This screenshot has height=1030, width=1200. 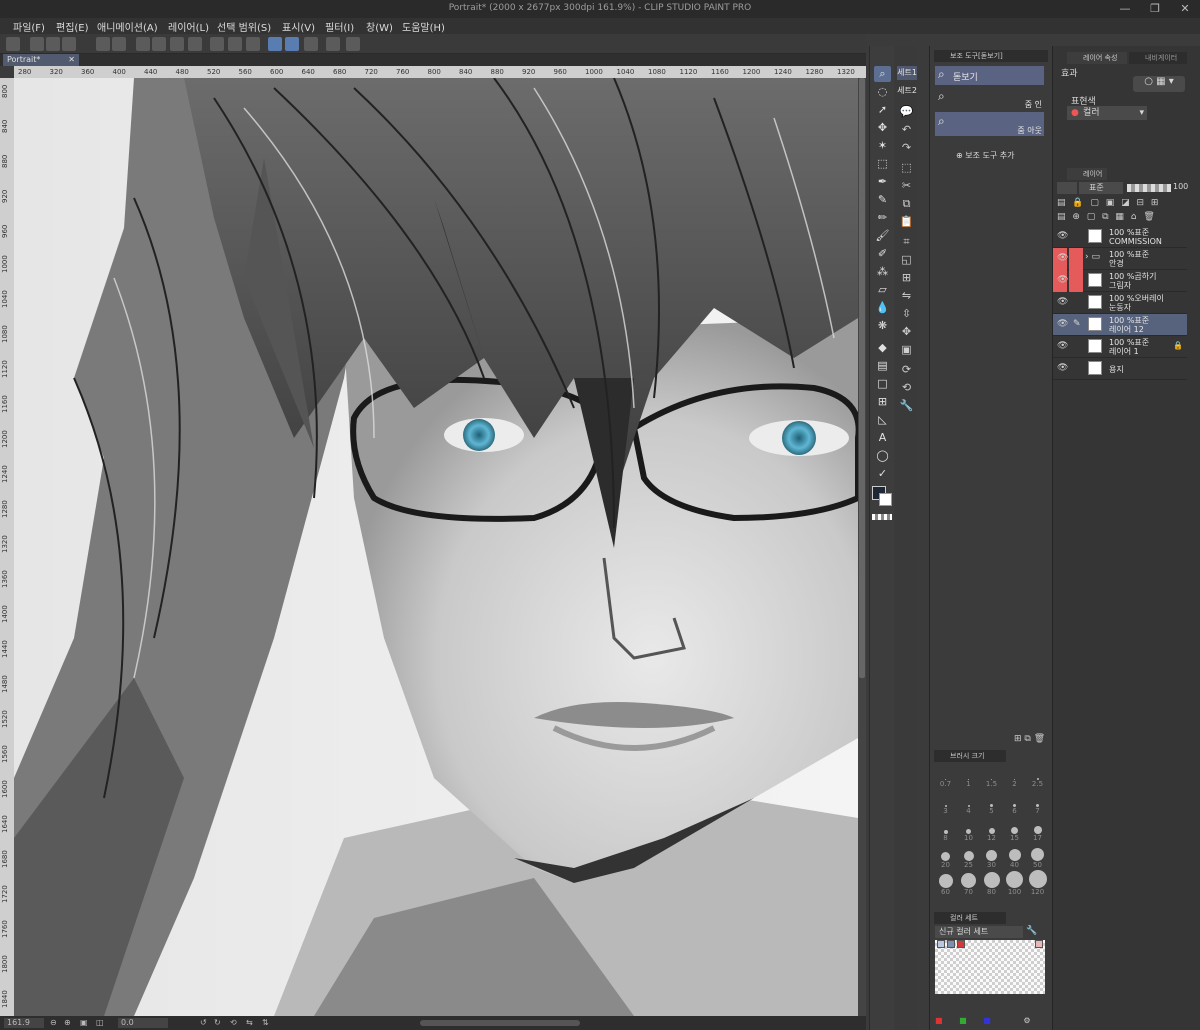 I want to click on paste-icon: 📋, so click(x=906, y=222).